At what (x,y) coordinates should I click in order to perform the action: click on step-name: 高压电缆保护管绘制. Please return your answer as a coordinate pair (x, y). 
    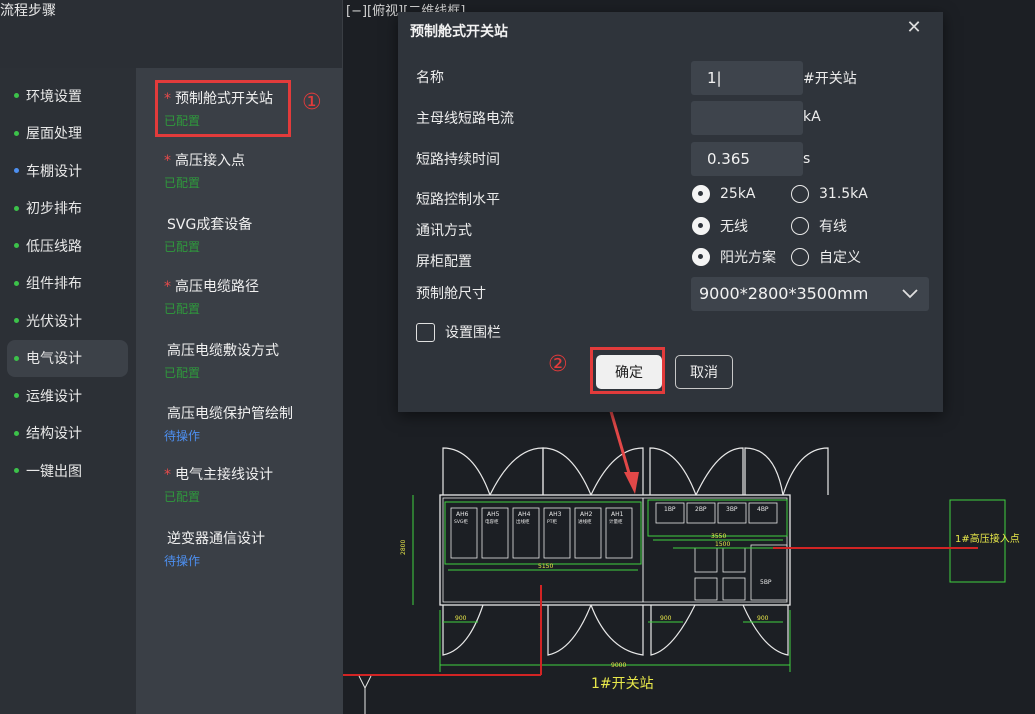
    Looking at the image, I should click on (230, 413).